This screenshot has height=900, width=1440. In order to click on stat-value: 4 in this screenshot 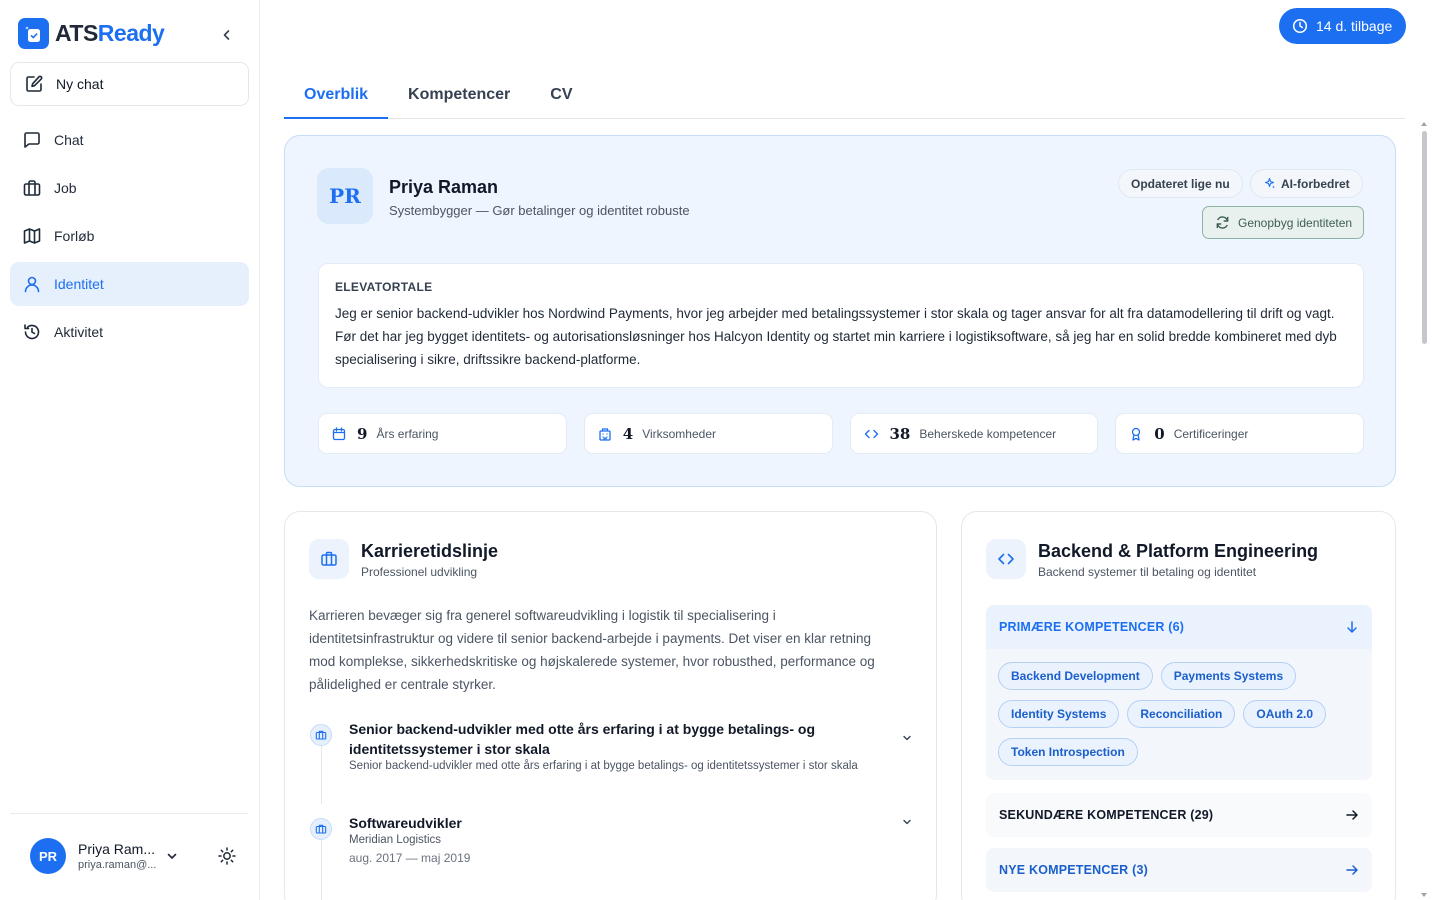, I will do `click(628, 433)`.